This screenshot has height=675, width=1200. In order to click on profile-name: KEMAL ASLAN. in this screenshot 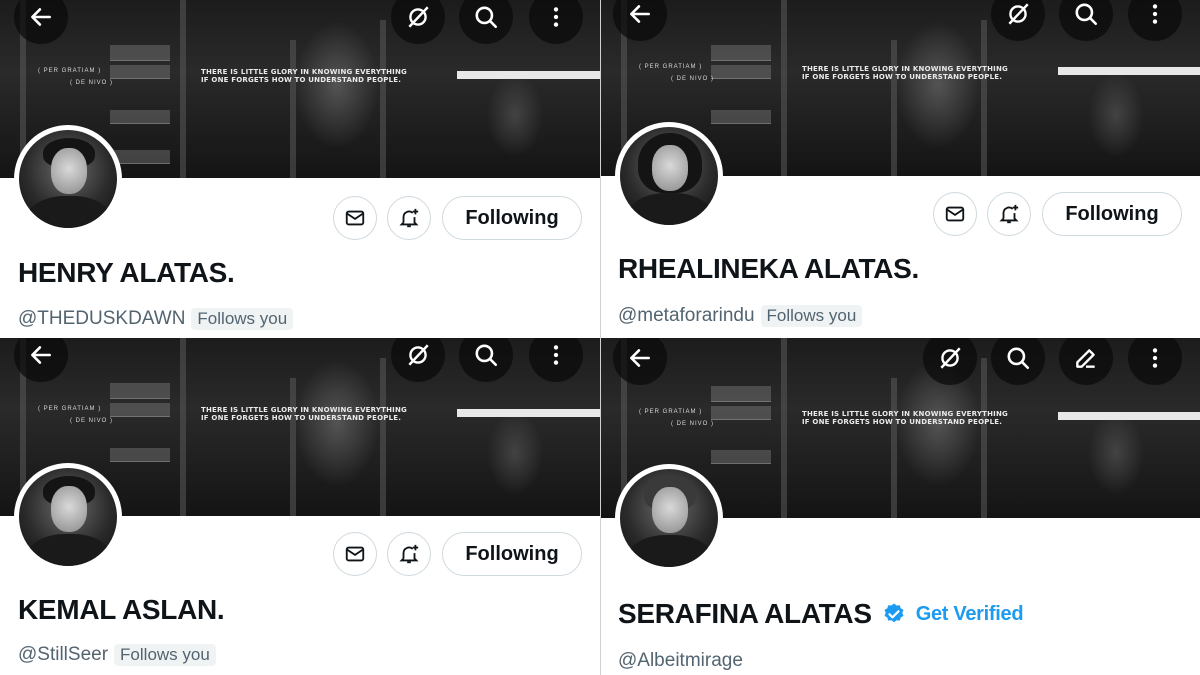, I will do `click(121, 609)`.